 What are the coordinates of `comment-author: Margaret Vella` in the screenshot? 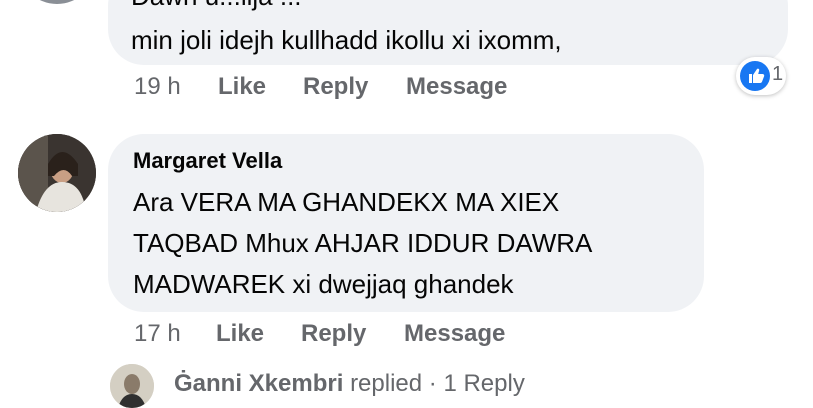 It's located at (207, 161).